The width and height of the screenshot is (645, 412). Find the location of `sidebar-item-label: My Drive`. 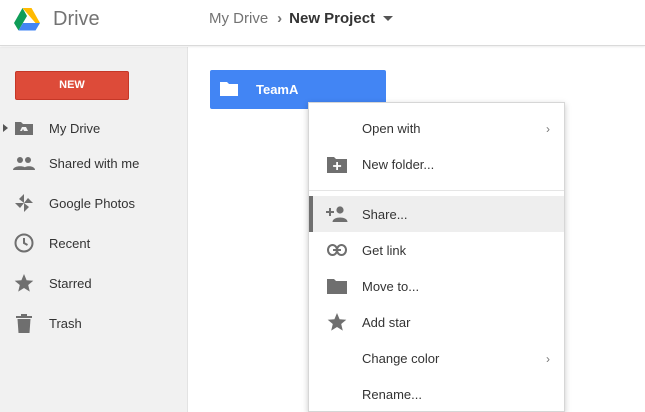

sidebar-item-label: My Drive is located at coordinates (75, 128).